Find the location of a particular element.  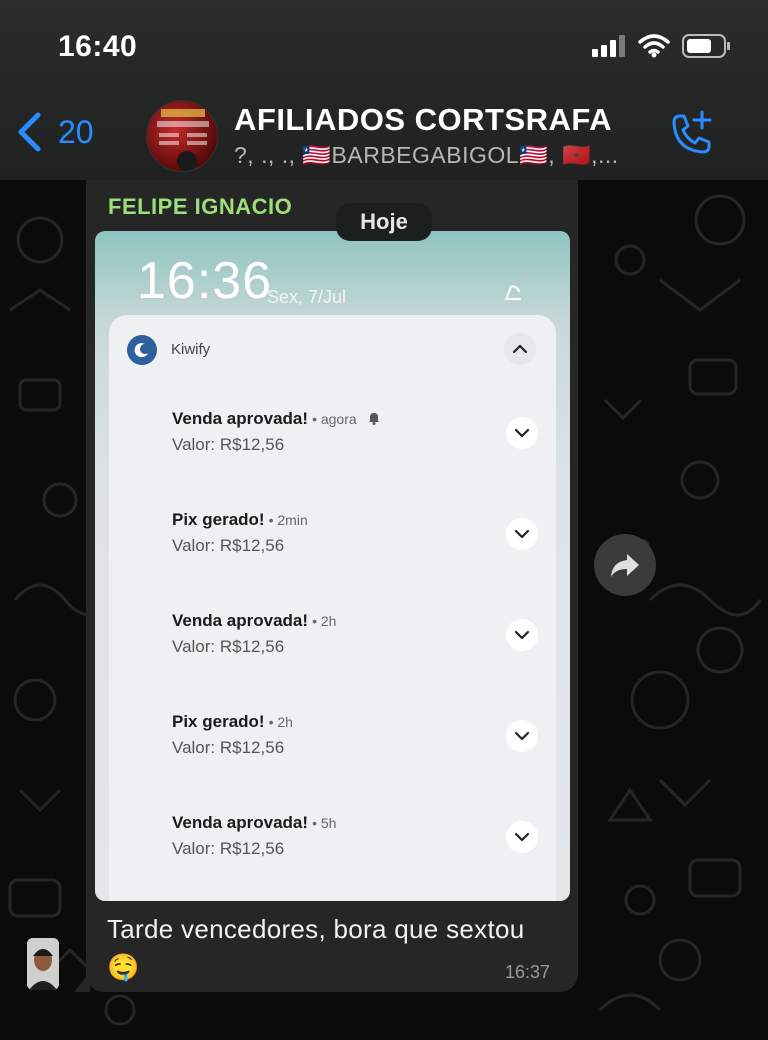

sender-avatar-image is located at coordinates (43, 964).